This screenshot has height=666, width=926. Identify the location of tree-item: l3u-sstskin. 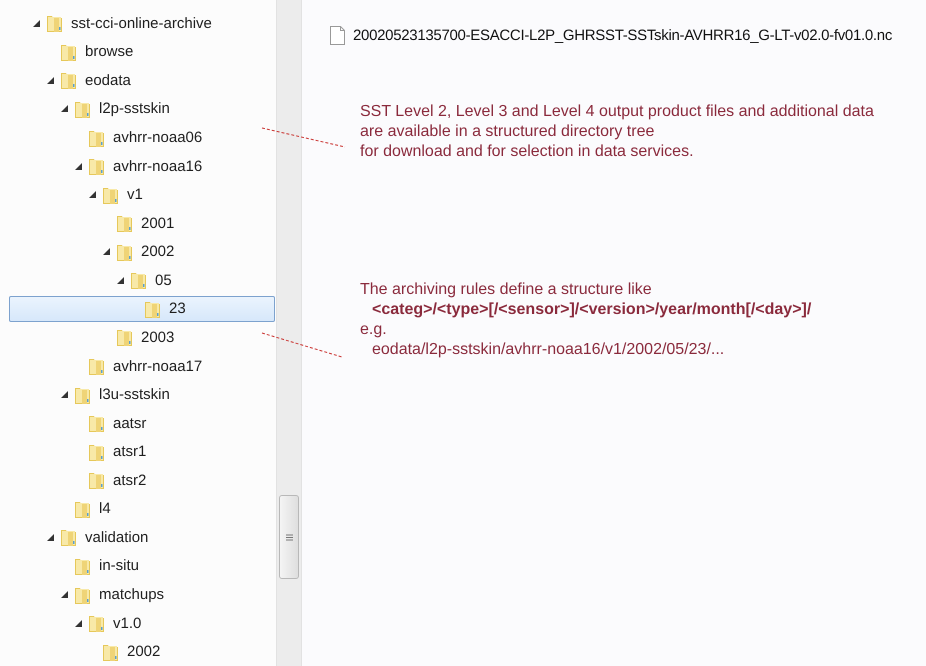
(142, 394).